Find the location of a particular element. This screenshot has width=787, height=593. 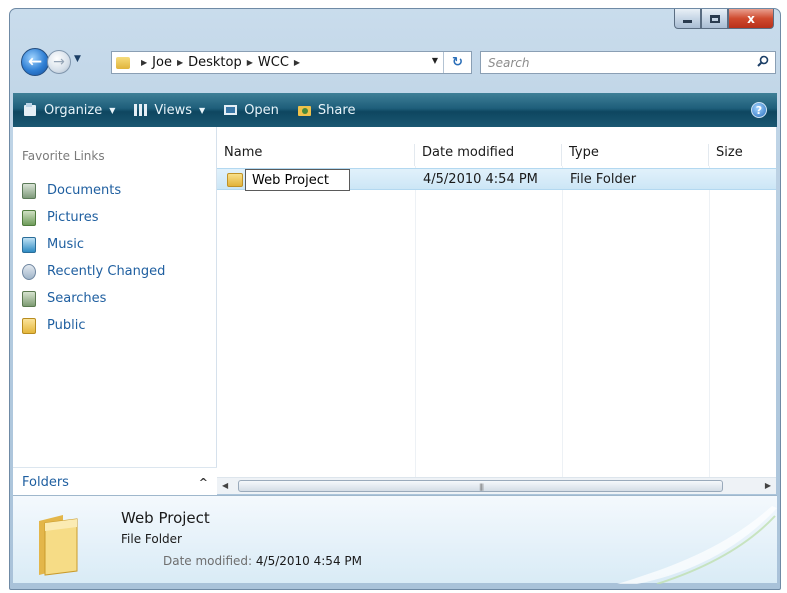

forward-button: → is located at coordinates (59, 62).